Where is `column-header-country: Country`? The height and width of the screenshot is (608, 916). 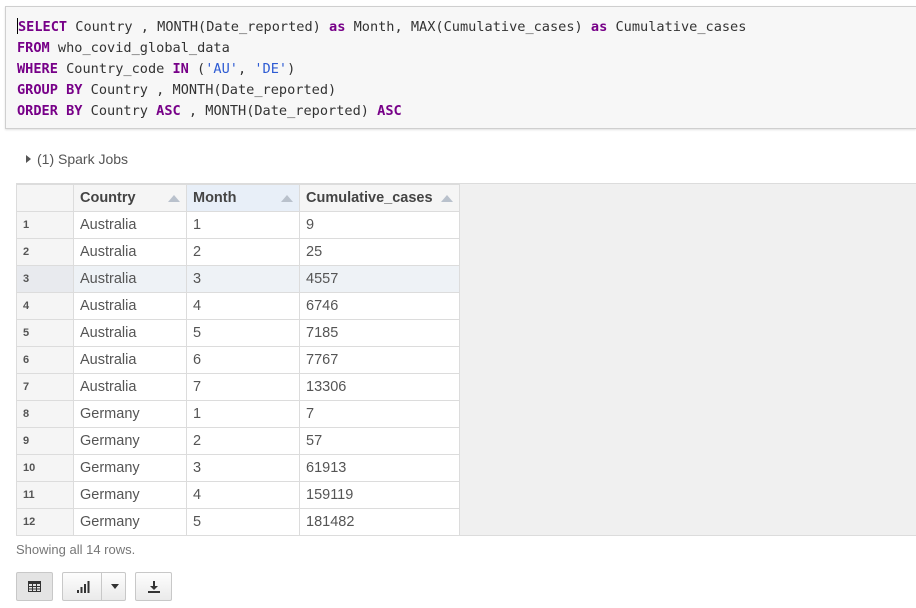 column-header-country: Country is located at coordinates (130, 198).